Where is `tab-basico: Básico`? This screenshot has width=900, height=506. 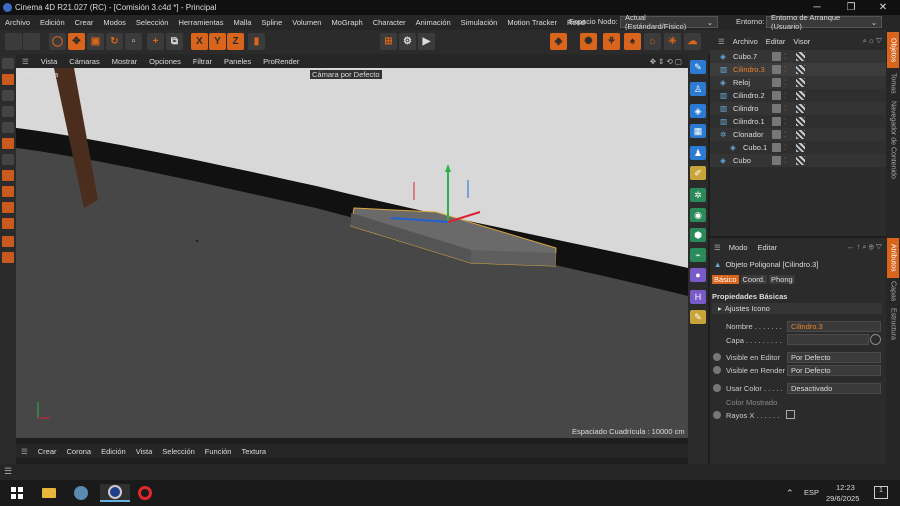 tab-basico: Básico is located at coordinates (725, 279).